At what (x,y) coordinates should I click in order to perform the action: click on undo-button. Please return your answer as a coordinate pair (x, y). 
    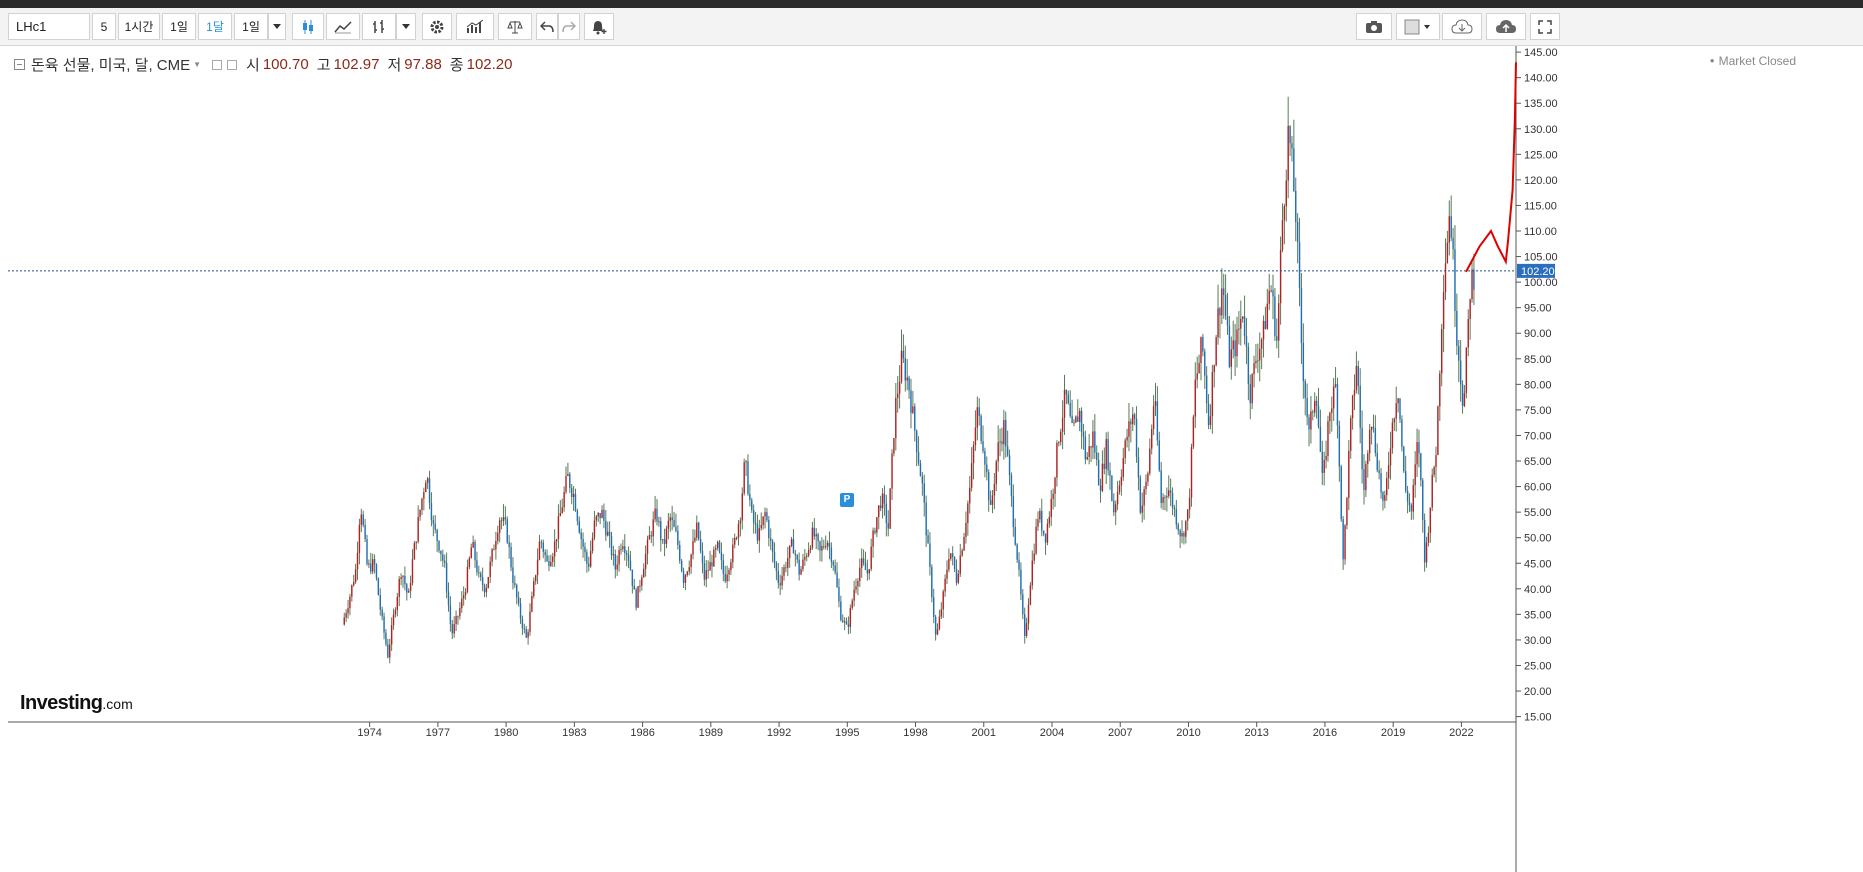
    Looking at the image, I should click on (547, 26).